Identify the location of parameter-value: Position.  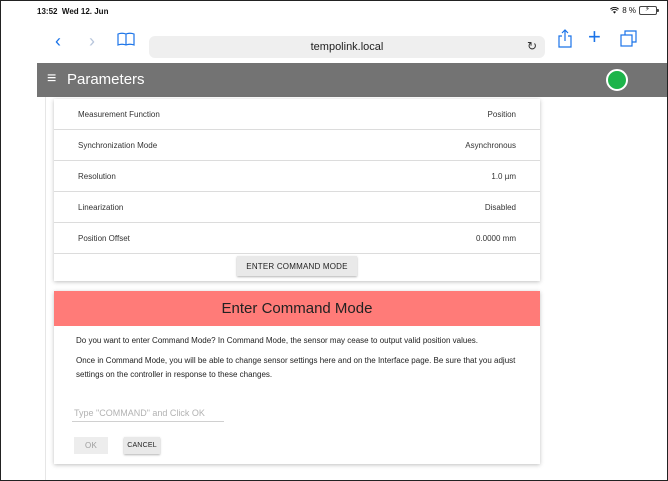
(501, 114).